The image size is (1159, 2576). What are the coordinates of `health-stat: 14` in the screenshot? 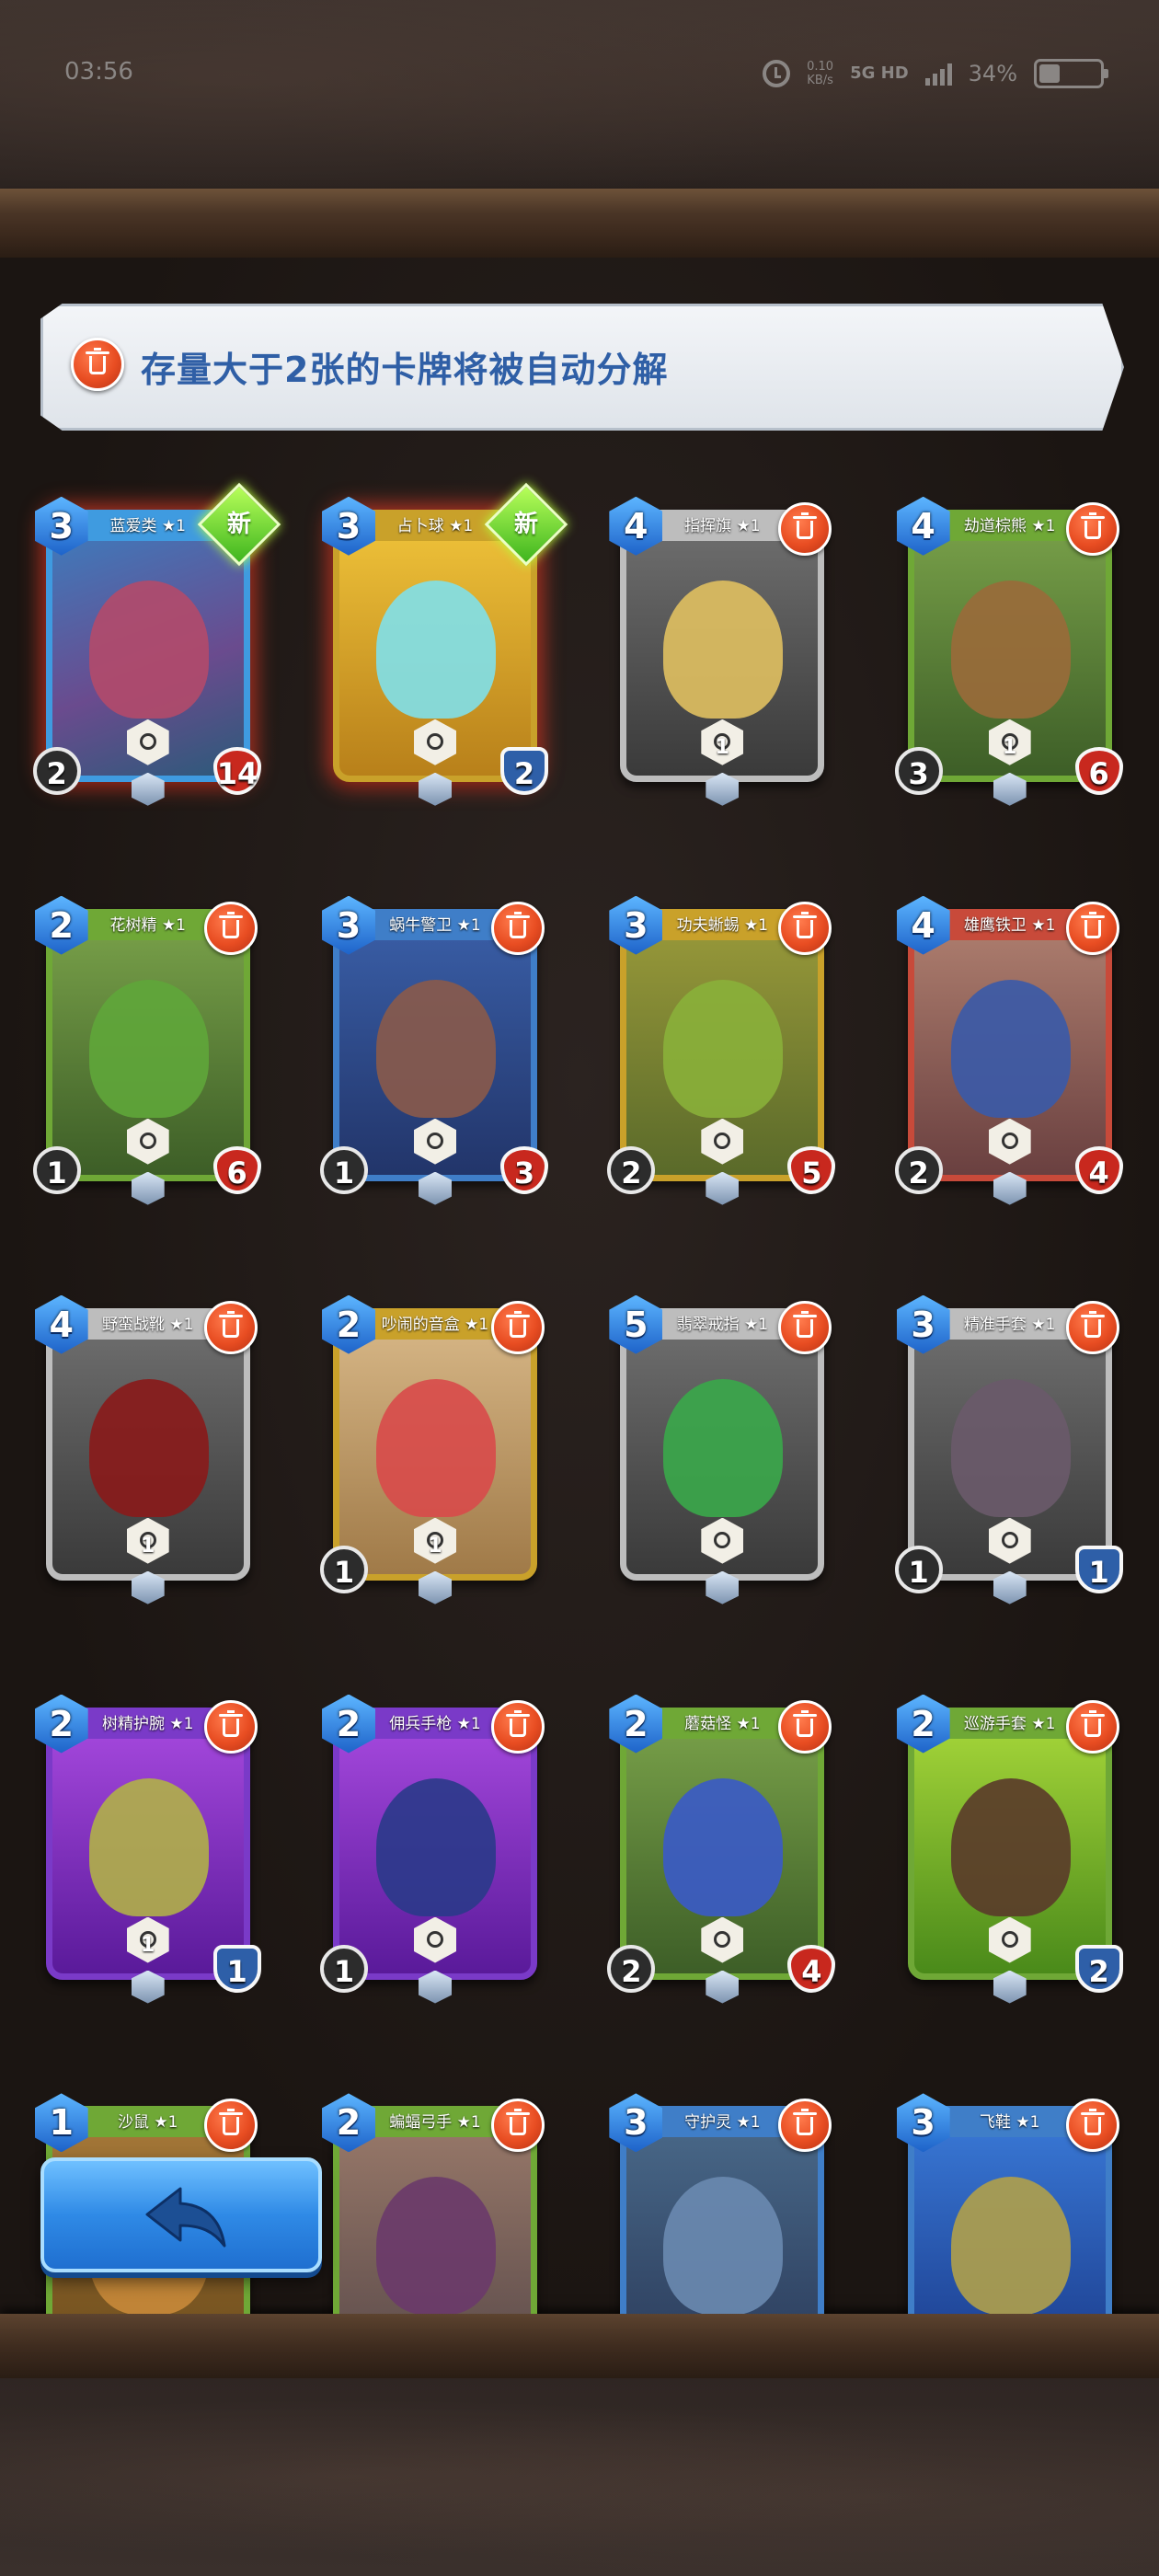 It's located at (236, 770).